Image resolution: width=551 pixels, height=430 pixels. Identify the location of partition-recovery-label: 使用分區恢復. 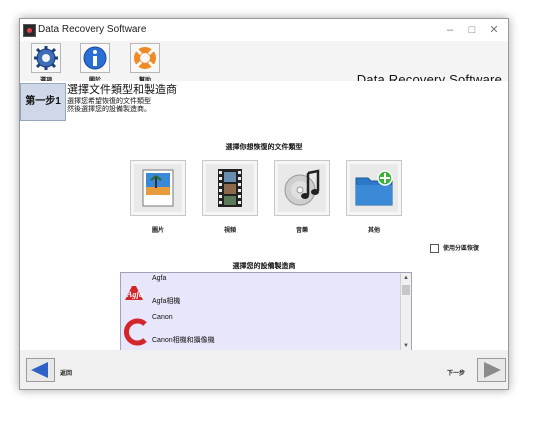
(461, 249).